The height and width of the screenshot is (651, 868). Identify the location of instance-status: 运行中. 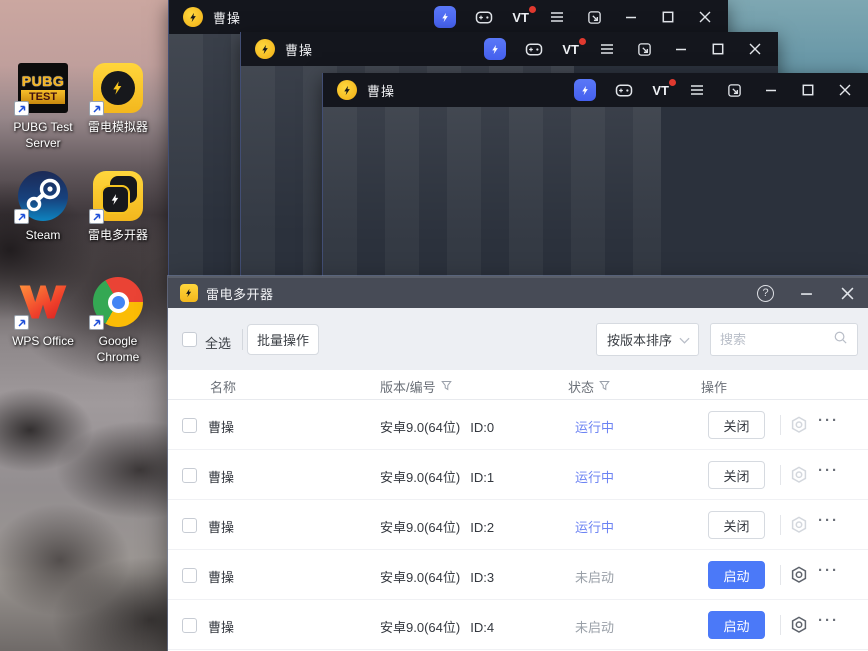
(595, 527).